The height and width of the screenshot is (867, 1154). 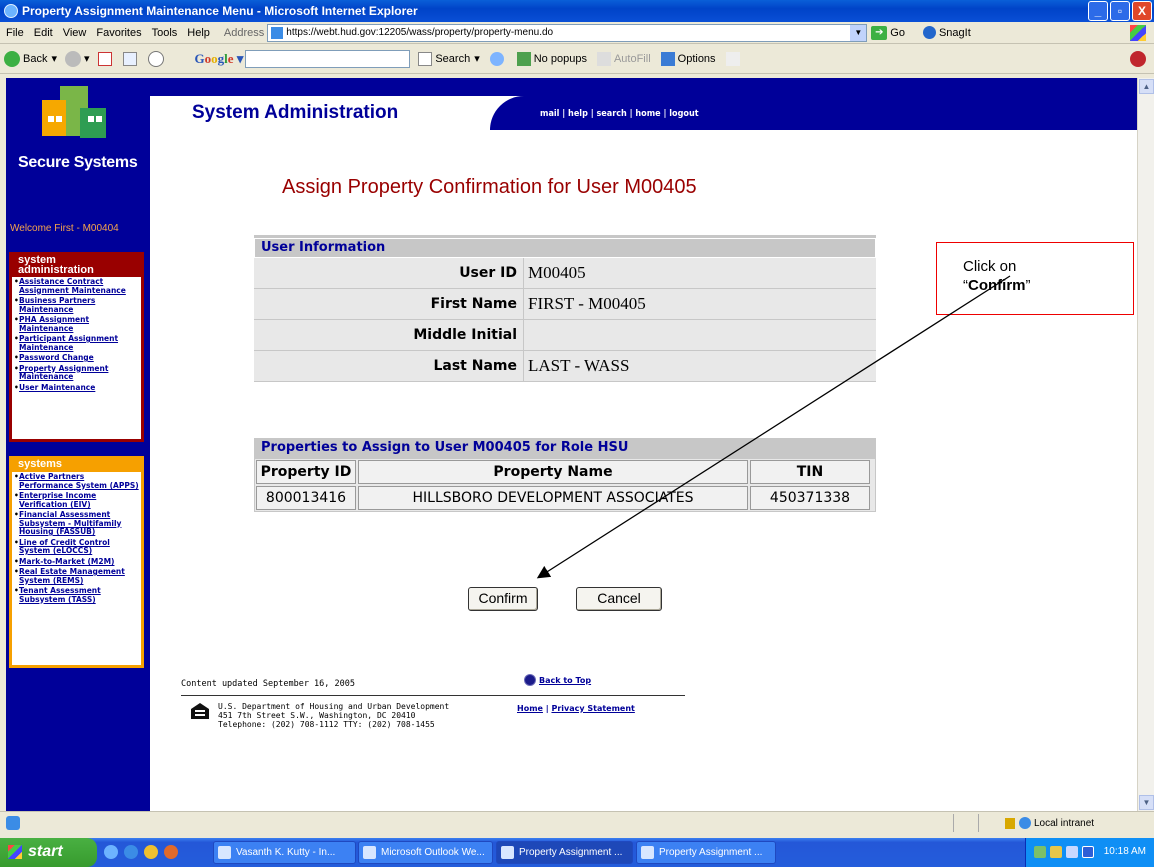 I want to click on options-label: Options, so click(x=696, y=58).